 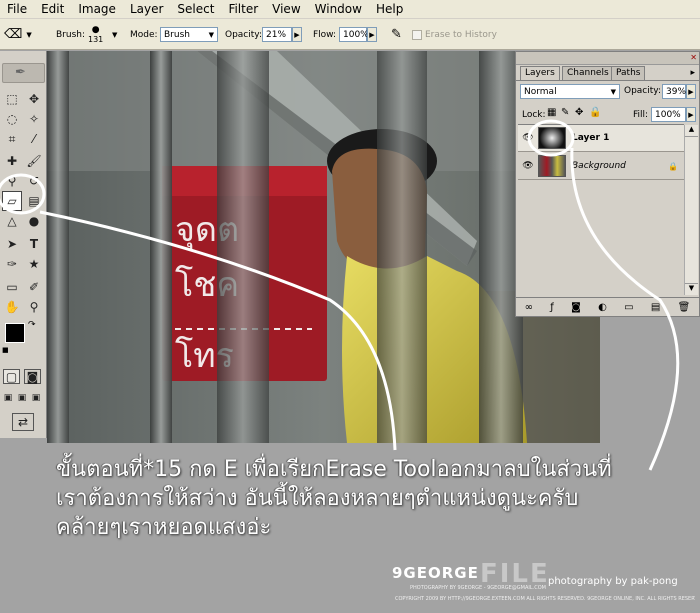 I want to click on layer-highlight-circle, so click(x=551, y=138).